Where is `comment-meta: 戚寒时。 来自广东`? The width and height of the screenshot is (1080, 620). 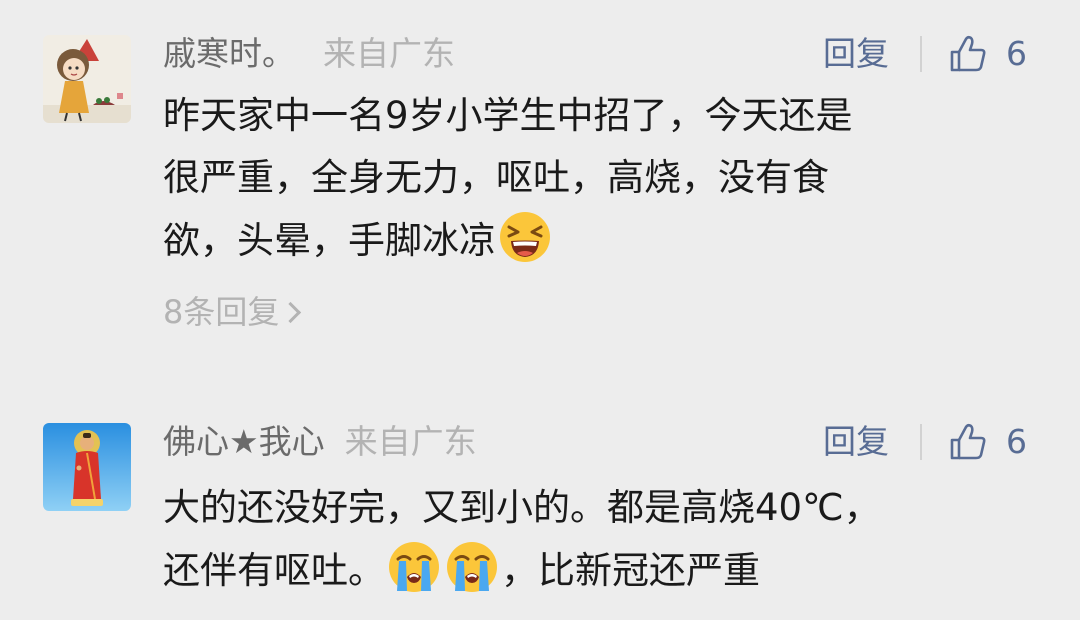
comment-meta: 戚寒时。 来自广东 is located at coordinates (309, 54).